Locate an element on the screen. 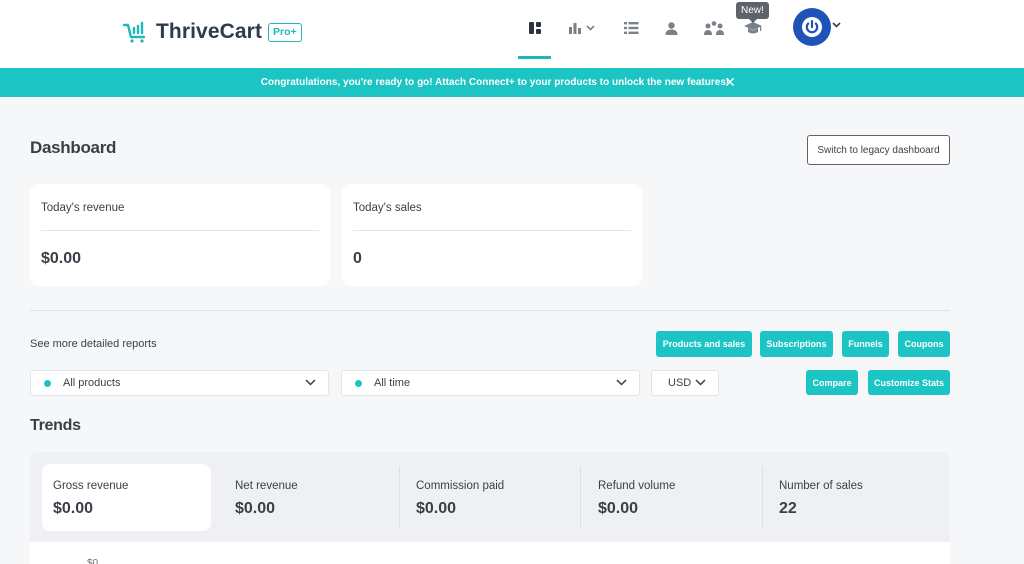 The width and height of the screenshot is (1024, 564). power-icon is located at coordinates (812, 27).